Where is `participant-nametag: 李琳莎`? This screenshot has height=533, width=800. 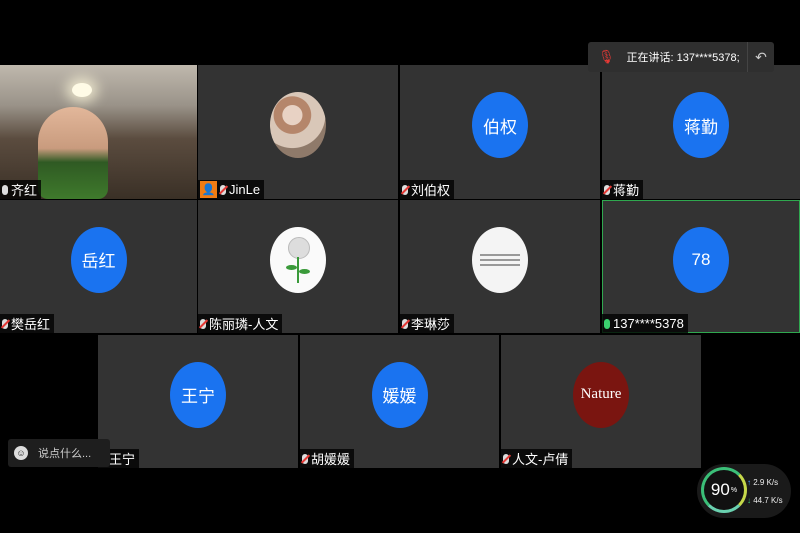 participant-nametag: 李琳莎 is located at coordinates (427, 323).